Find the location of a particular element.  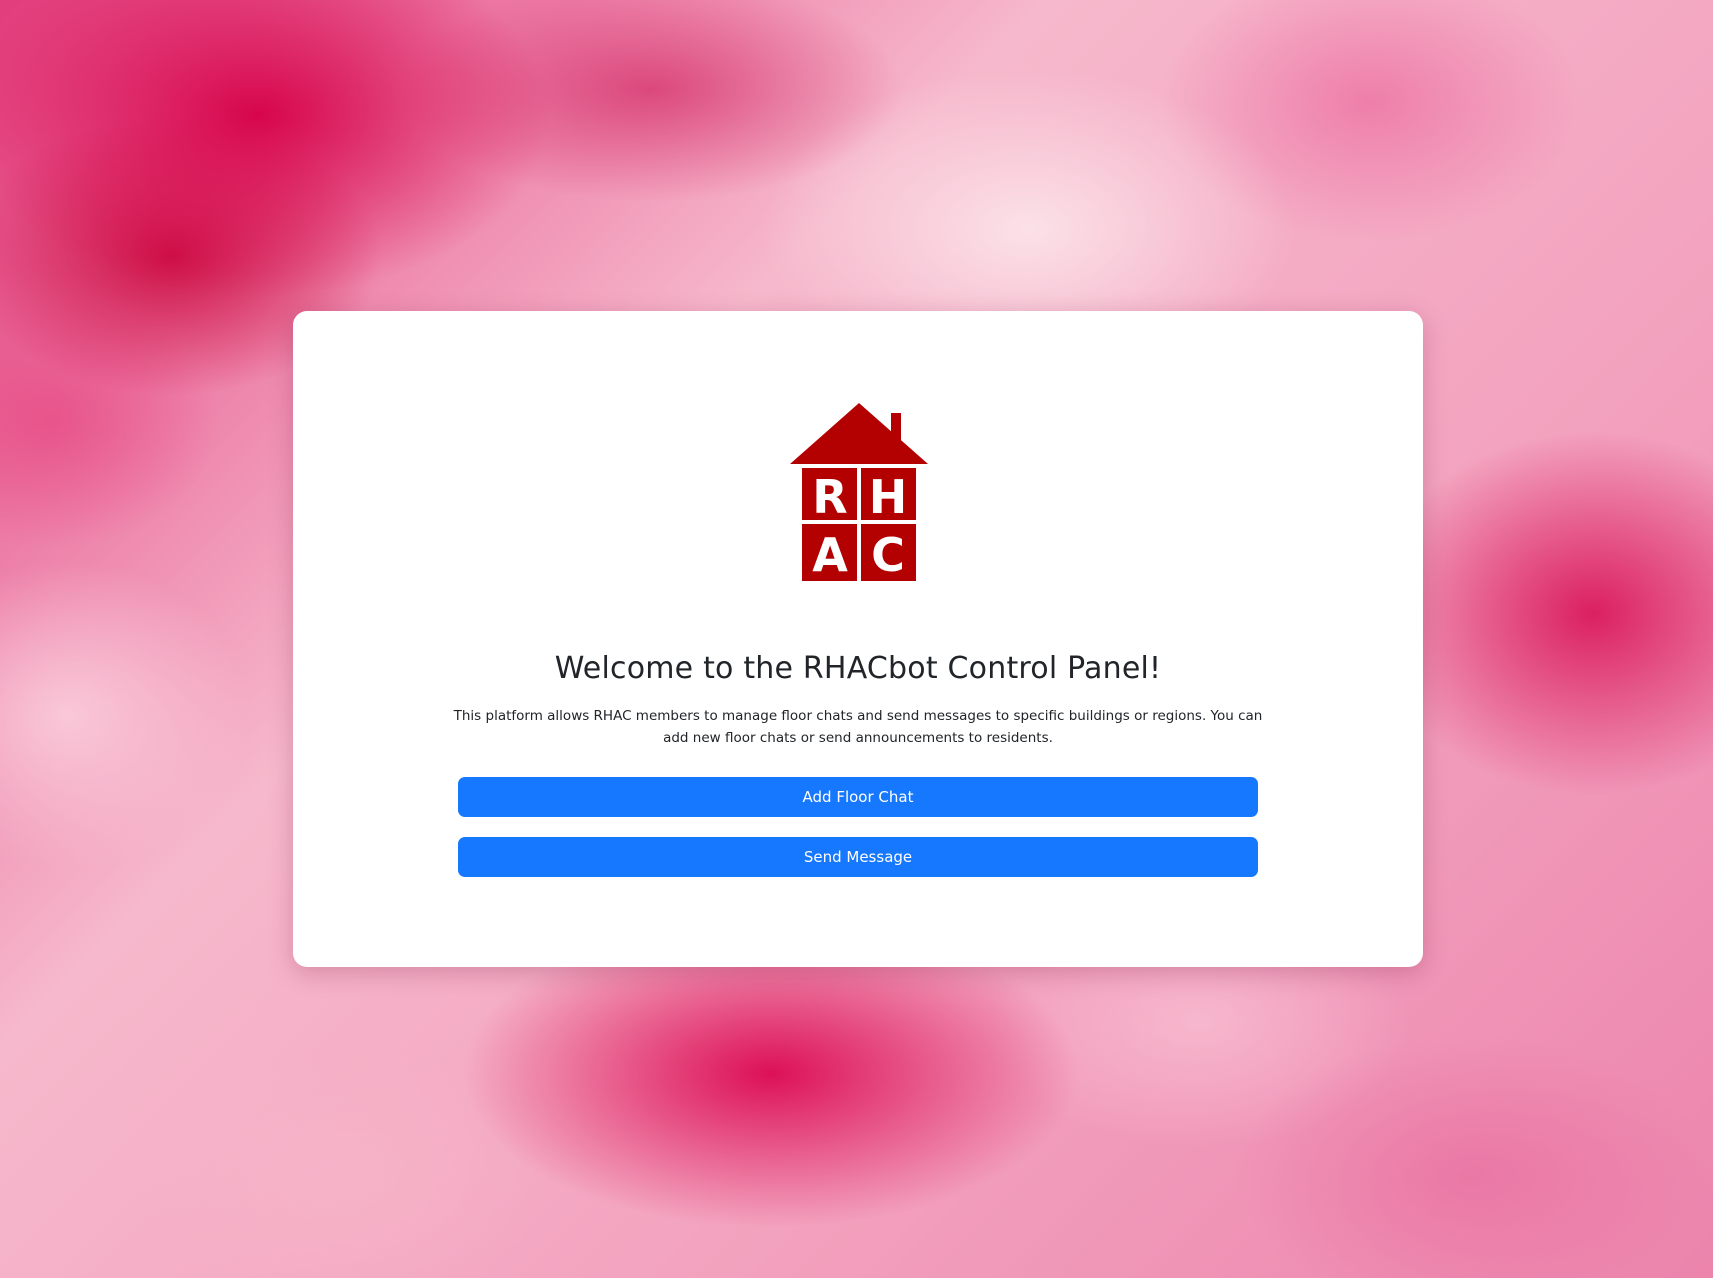

logo-letter-r: R is located at coordinates (829, 497).